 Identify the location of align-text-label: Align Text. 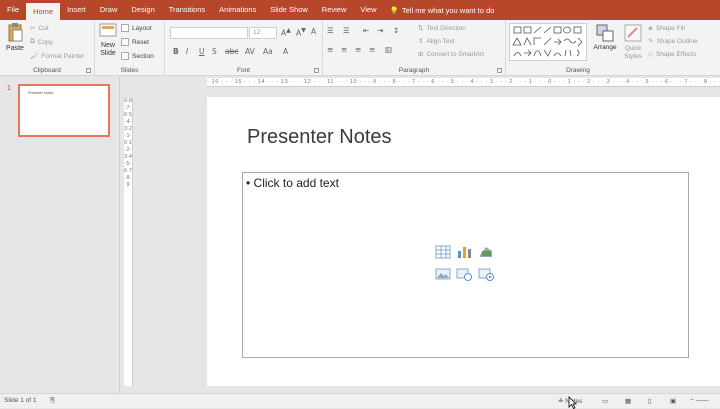
(440, 41).